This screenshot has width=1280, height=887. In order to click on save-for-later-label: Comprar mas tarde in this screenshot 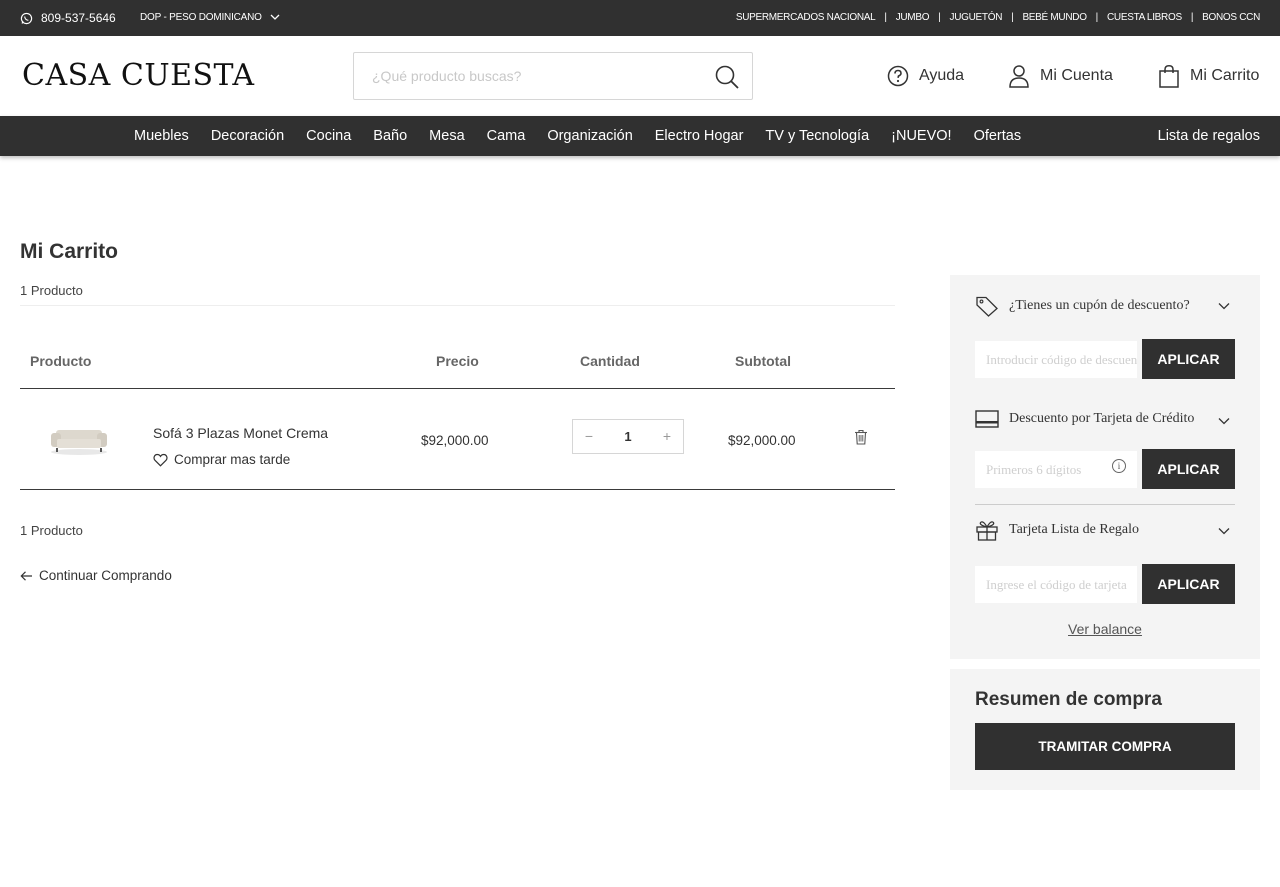, I will do `click(232, 459)`.